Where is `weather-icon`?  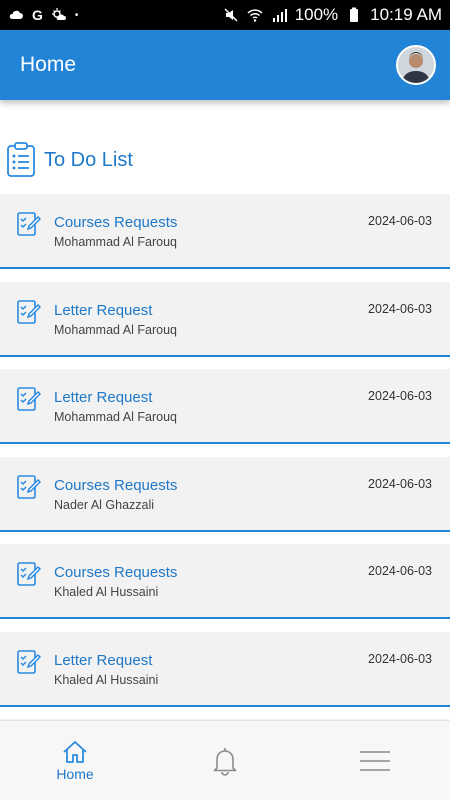 weather-icon is located at coordinates (58, 14).